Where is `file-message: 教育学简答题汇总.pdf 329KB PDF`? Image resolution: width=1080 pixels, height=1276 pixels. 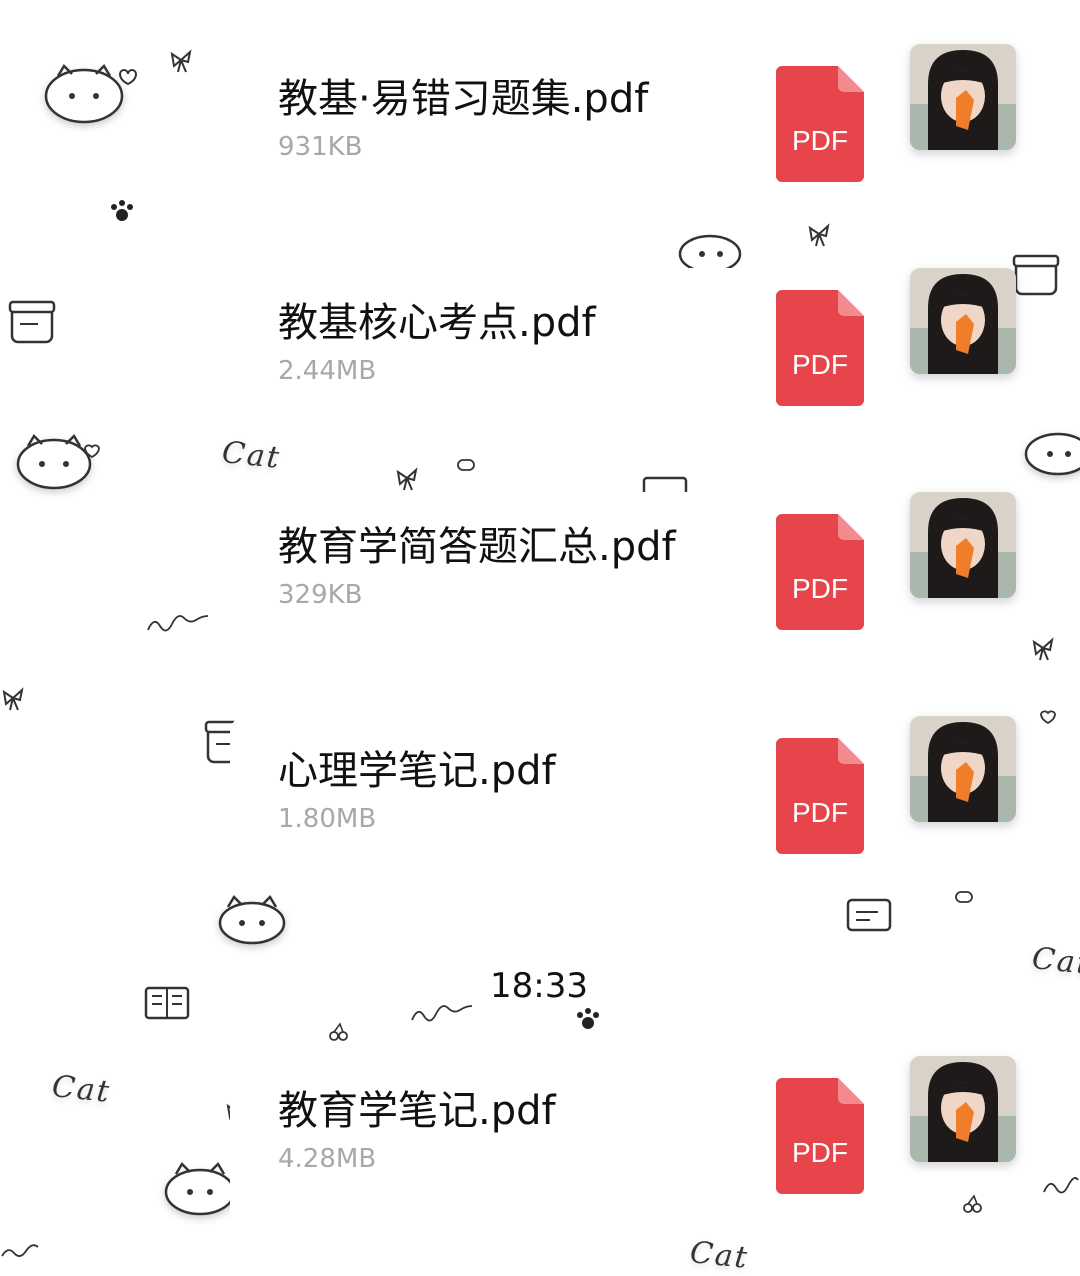 file-message: 教育学简答题汇总.pdf 329KB PDF is located at coordinates (524, 577).